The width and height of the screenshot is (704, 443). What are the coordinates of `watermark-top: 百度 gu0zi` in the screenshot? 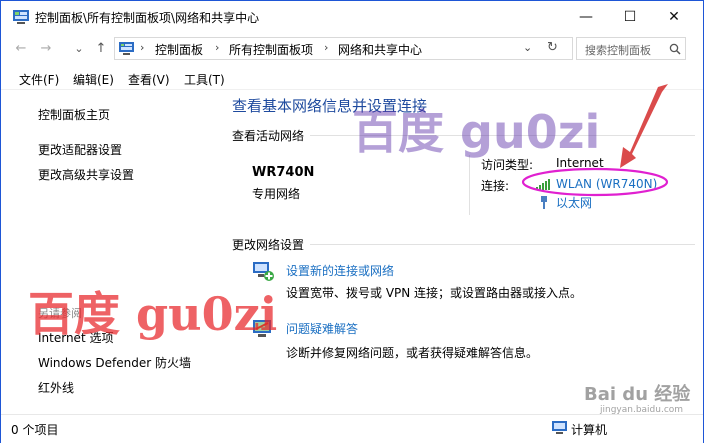 It's located at (476, 132).